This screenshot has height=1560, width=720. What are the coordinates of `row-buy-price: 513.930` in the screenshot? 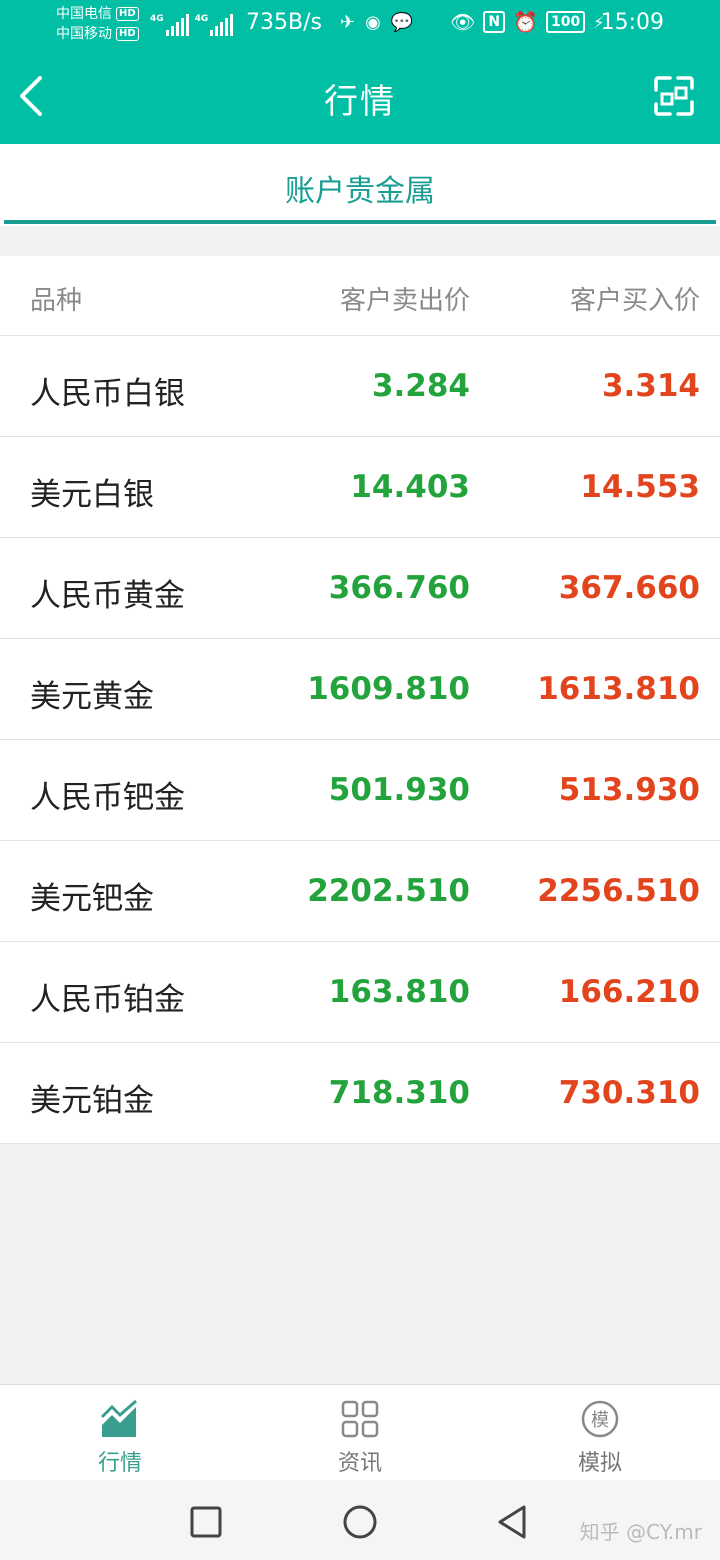 It's located at (629, 790).